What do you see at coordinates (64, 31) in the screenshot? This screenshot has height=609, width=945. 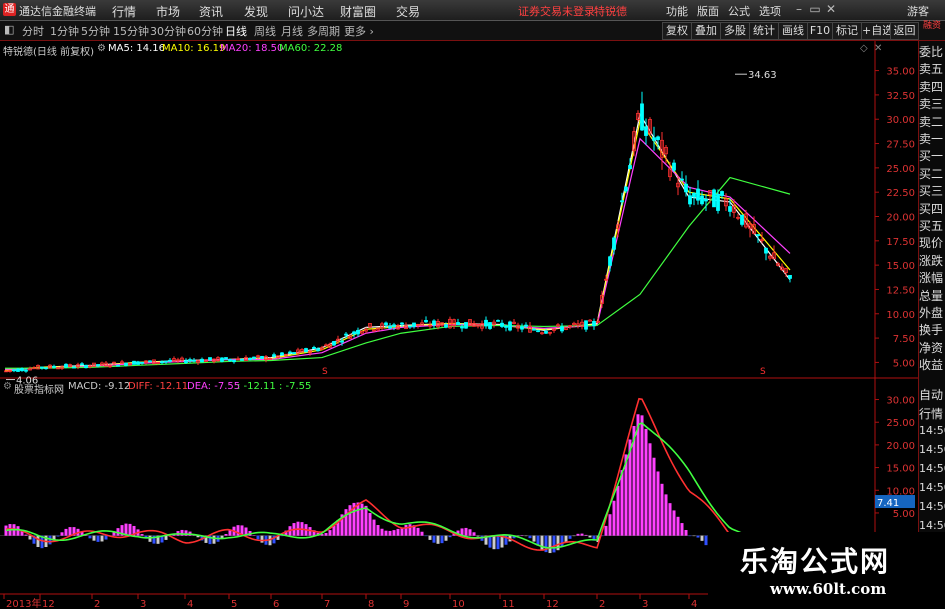 I see `tab-1min: 1分钟` at bounding box center [64, 31].